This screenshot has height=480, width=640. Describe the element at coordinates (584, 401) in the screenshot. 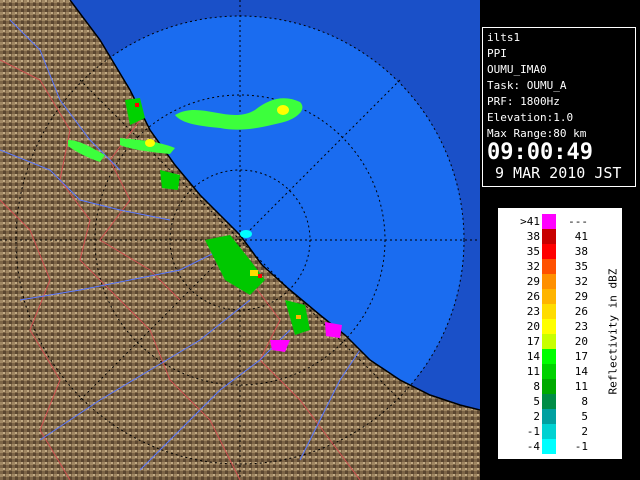

I see `legend-upper-value: 8` at that location.